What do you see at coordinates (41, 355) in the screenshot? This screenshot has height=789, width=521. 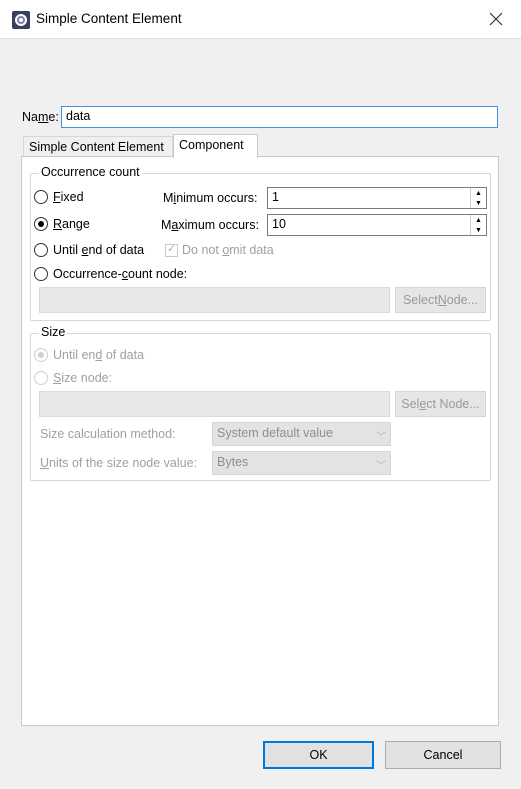 I see `size-until-end-radio-button` at bounding box center [41, 355].